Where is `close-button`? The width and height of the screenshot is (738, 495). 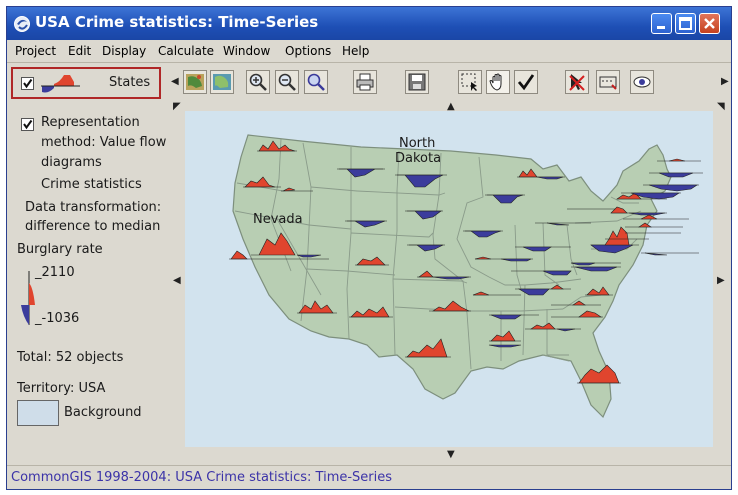 close-button is located at coordinates (709, 23).